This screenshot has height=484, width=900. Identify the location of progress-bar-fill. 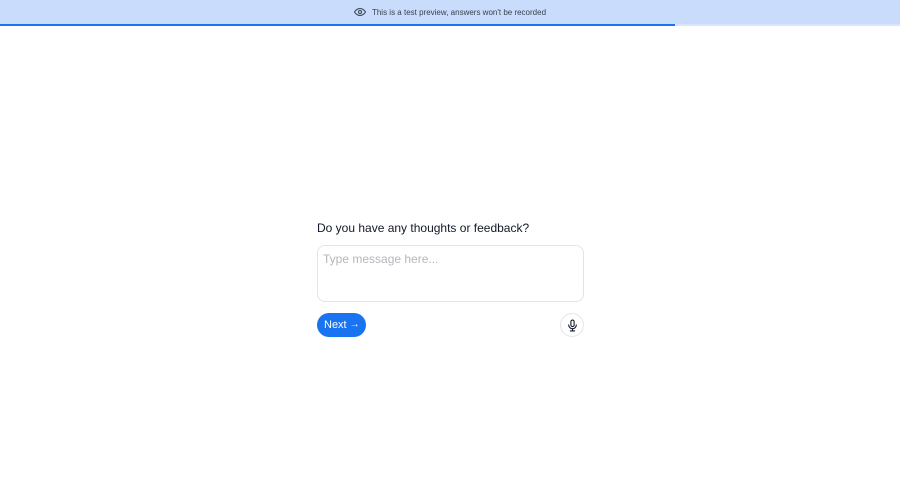
(337, 25).